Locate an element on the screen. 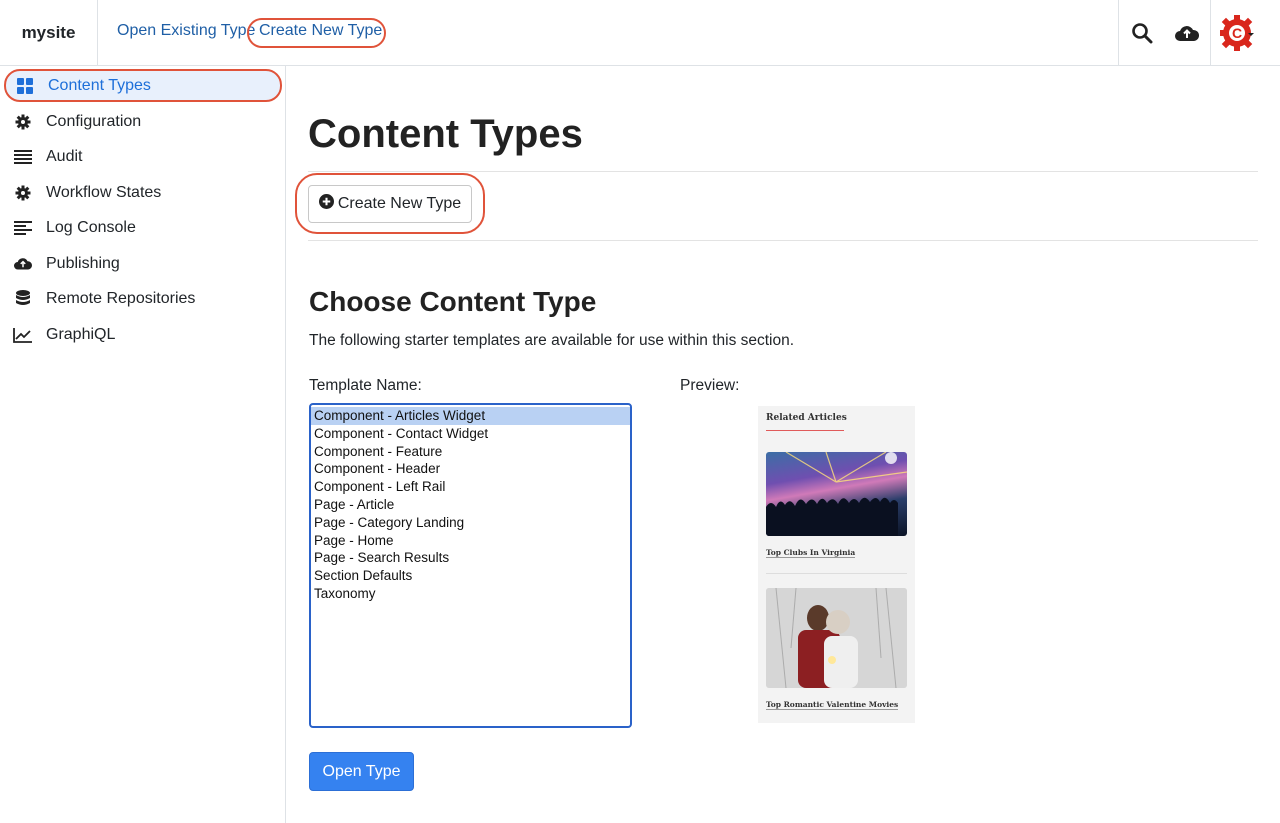  create-new-type-link: Create New Type is located at coordinates (320, 31).